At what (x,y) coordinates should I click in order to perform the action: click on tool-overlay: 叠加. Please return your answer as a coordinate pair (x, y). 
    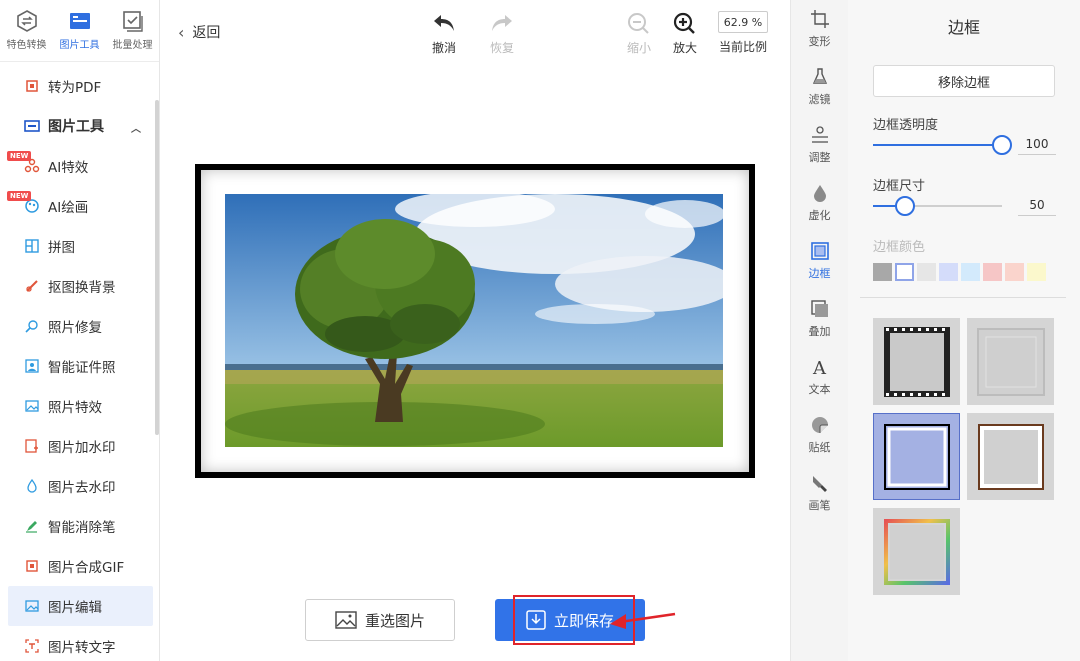
    Looking at the image, I should click on (819, 319).